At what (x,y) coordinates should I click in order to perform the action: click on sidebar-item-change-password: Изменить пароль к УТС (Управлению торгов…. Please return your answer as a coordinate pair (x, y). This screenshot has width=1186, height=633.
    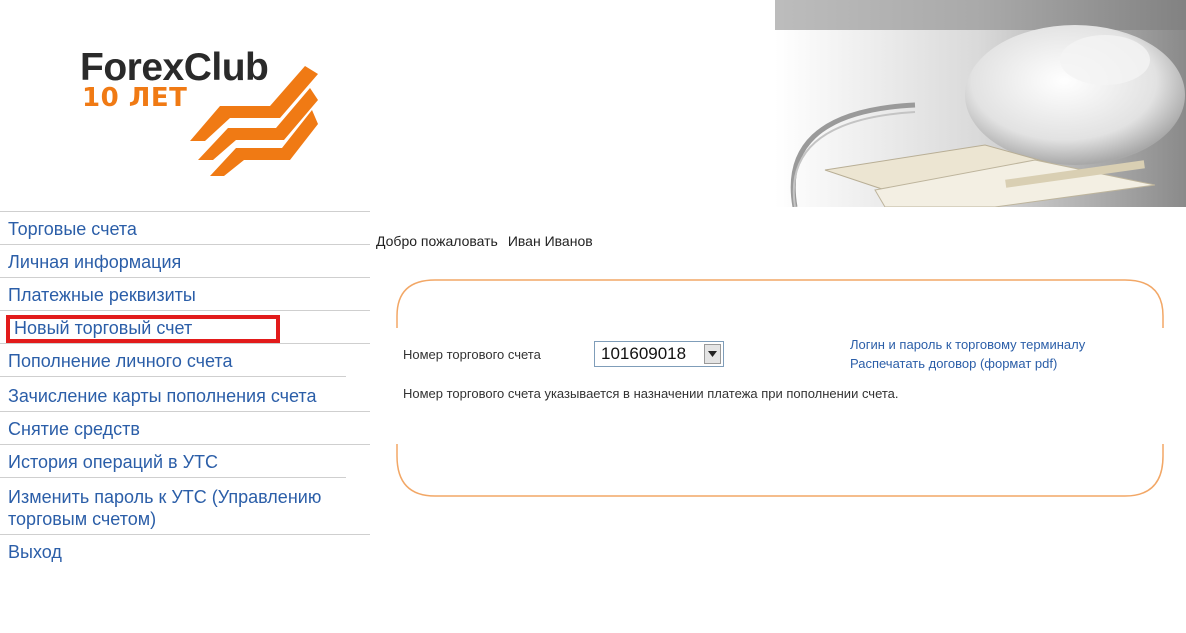
    Looking at the image, I should click on (173, 505).